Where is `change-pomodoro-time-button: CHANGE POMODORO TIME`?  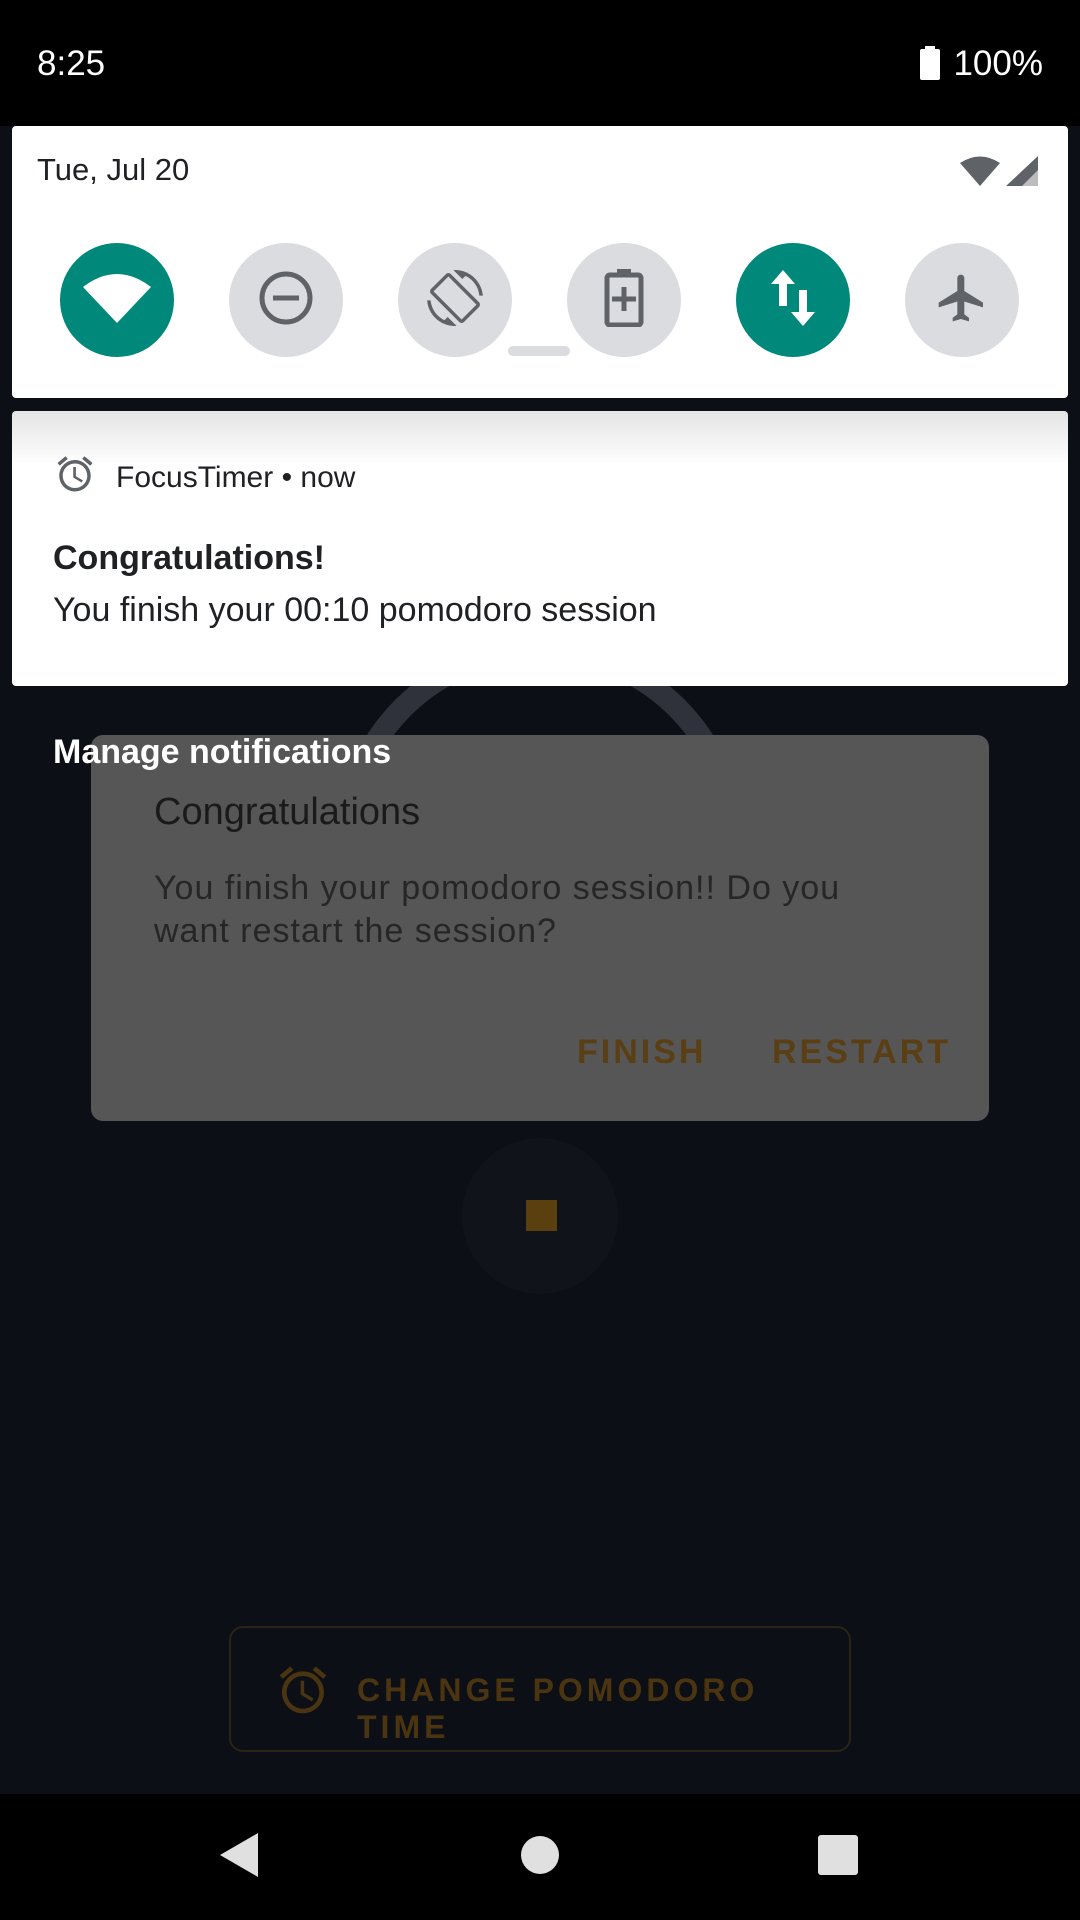
change-pomodoro-time-button: CHANGE POMODORO TIME is located at coordinates (540, 1689).